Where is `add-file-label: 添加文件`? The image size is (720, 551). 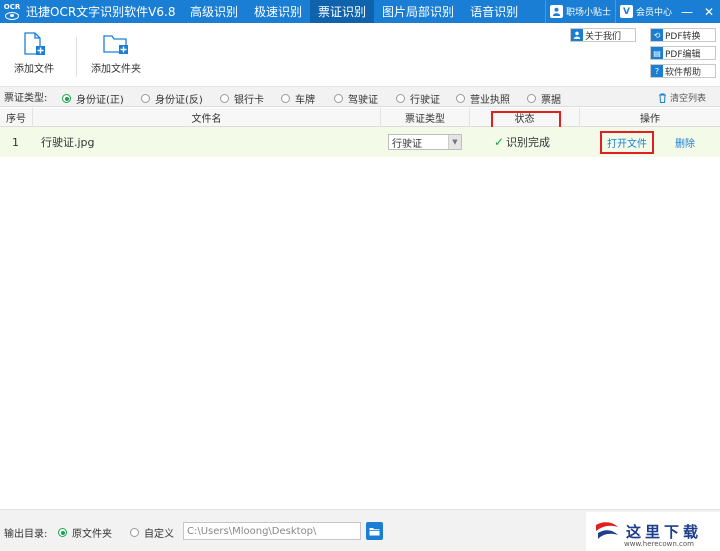 add-file-label: 添加文件 is located at coordinates (34, 69).